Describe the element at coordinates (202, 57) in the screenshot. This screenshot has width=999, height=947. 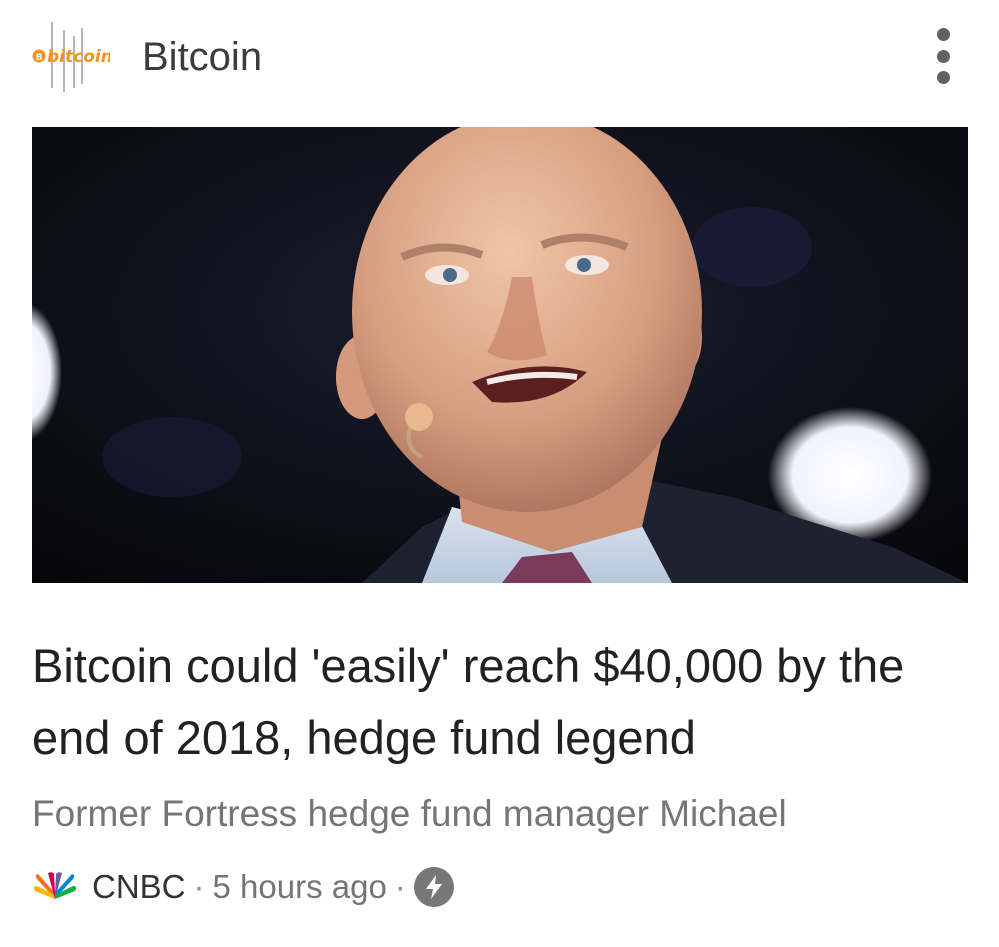
I see `topic-title: Bitcoin` at that location.